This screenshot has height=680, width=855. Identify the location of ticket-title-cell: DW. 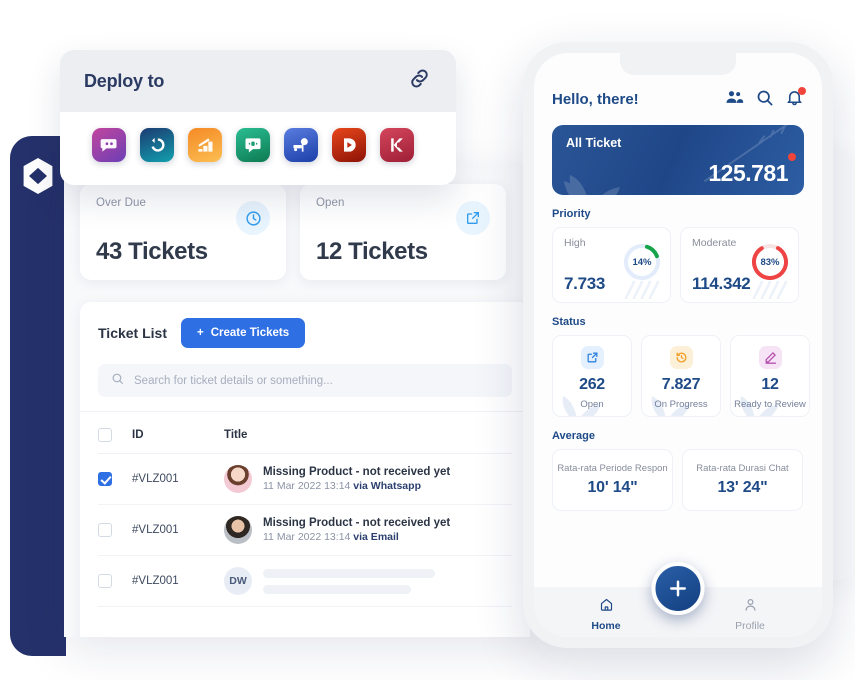
(368, 581).